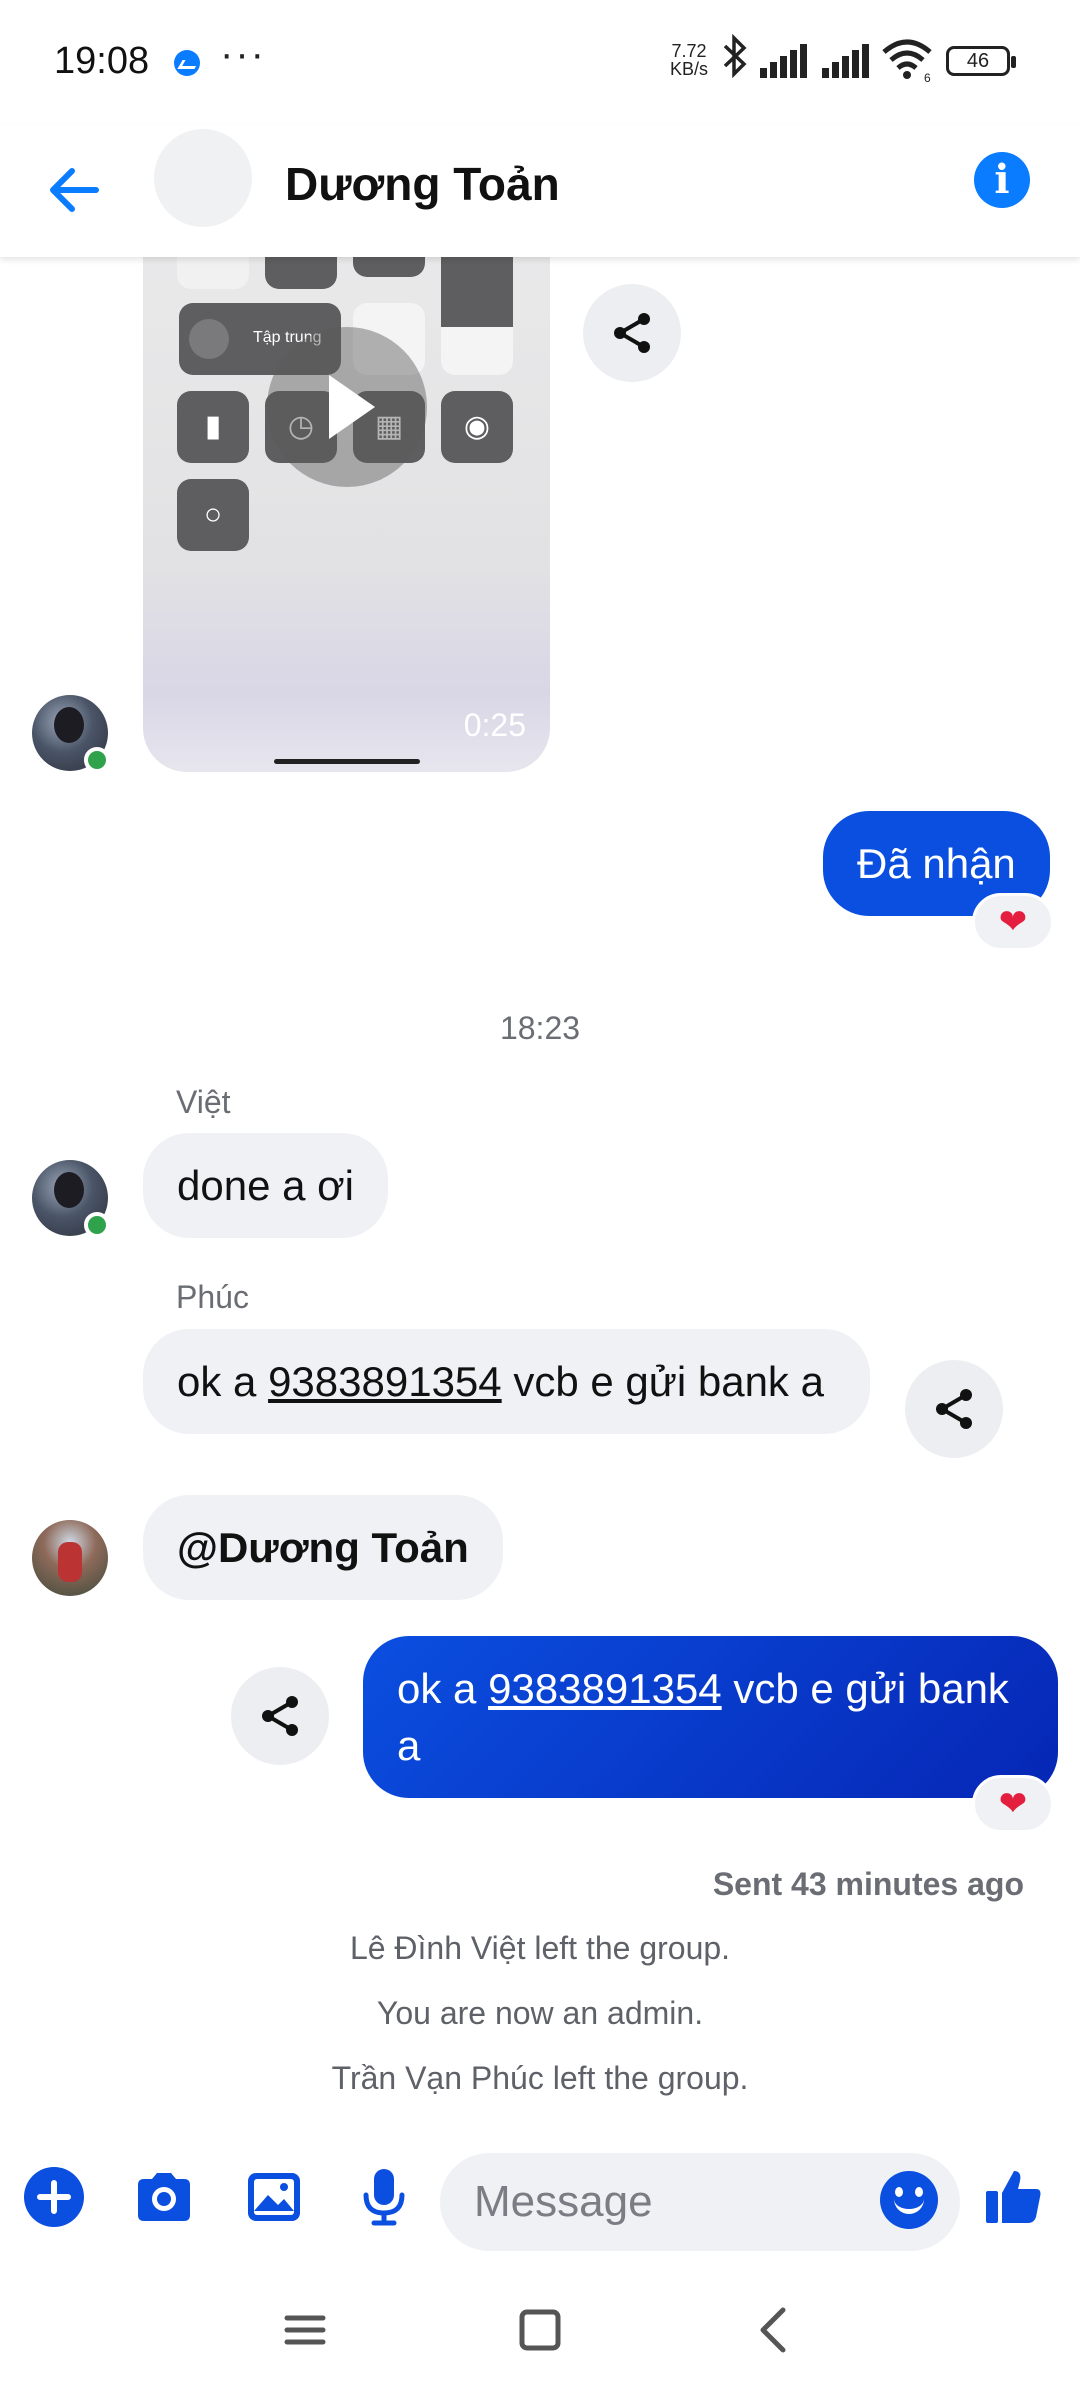  What do you see at coordinates (70, 1558) in the screenshot?
I see `avatar` at bounding box center [70, 1558].